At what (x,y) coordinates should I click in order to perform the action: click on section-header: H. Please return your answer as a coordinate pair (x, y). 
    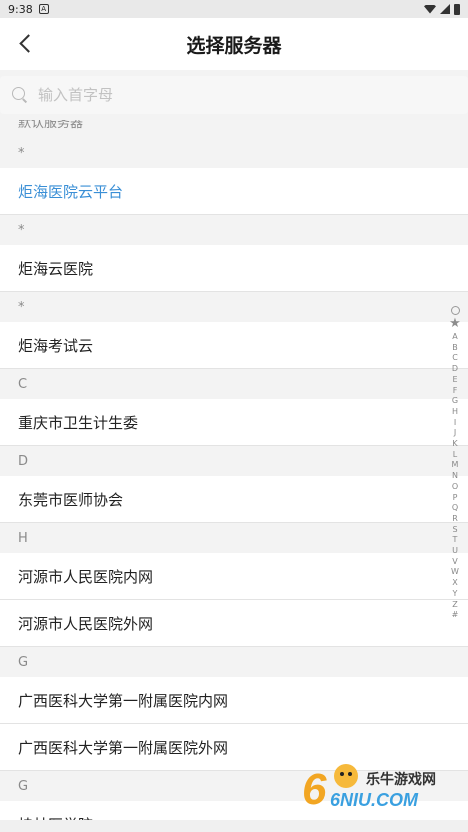
    Looking at the image, I should click on (234, 538).